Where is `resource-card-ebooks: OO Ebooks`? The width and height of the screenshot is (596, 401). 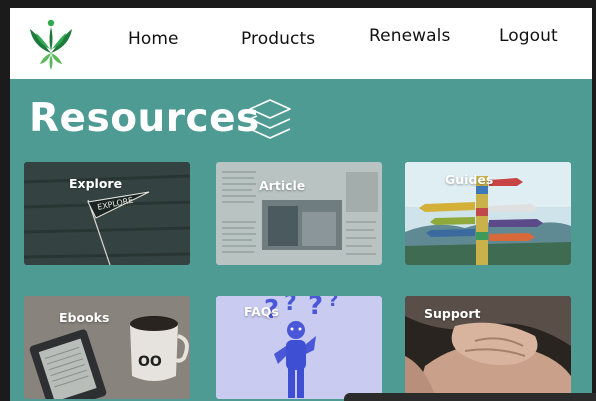 resource-card-ebooks: OO Ebooks is located at coordinates (107, 347).